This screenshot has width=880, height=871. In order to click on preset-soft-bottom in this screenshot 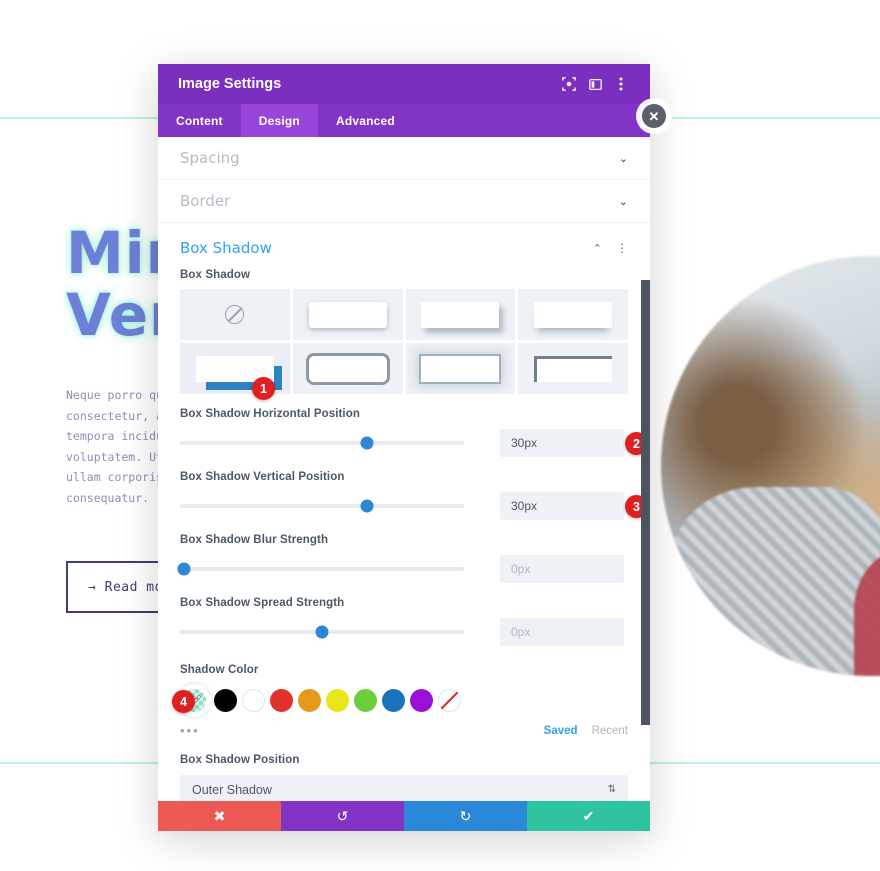, I will do `click(347, 314)`.